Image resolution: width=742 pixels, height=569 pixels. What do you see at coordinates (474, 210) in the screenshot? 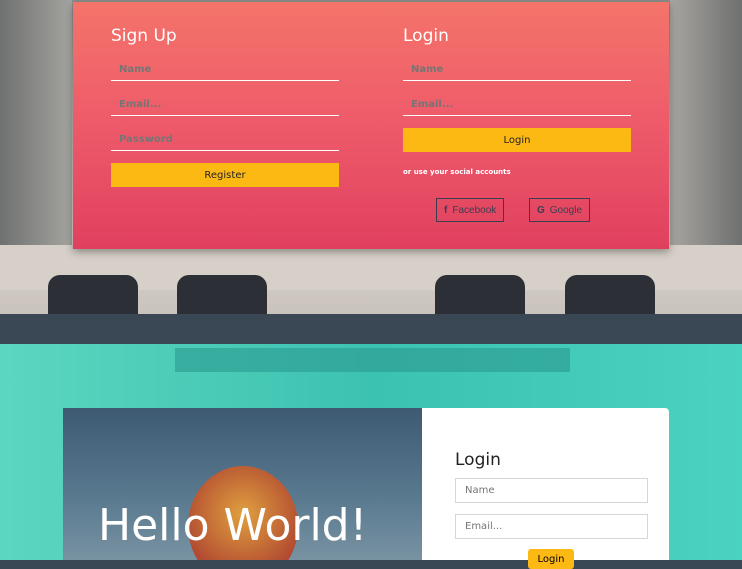
I see `facebook-label: Facebook` at bounding box center [474, 210].